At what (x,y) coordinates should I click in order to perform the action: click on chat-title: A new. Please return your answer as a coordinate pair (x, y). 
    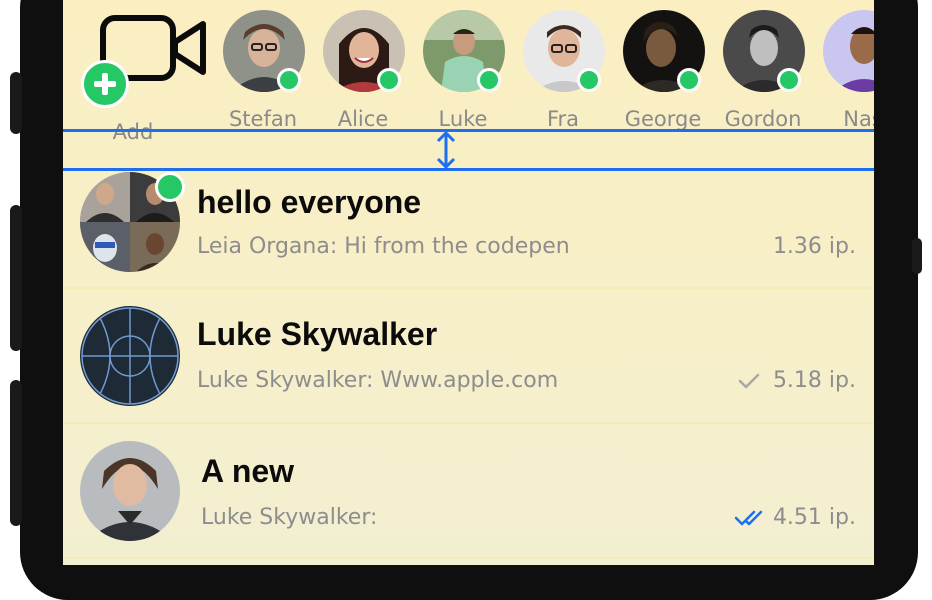
    Looking at the image, I should click on (248, 471).